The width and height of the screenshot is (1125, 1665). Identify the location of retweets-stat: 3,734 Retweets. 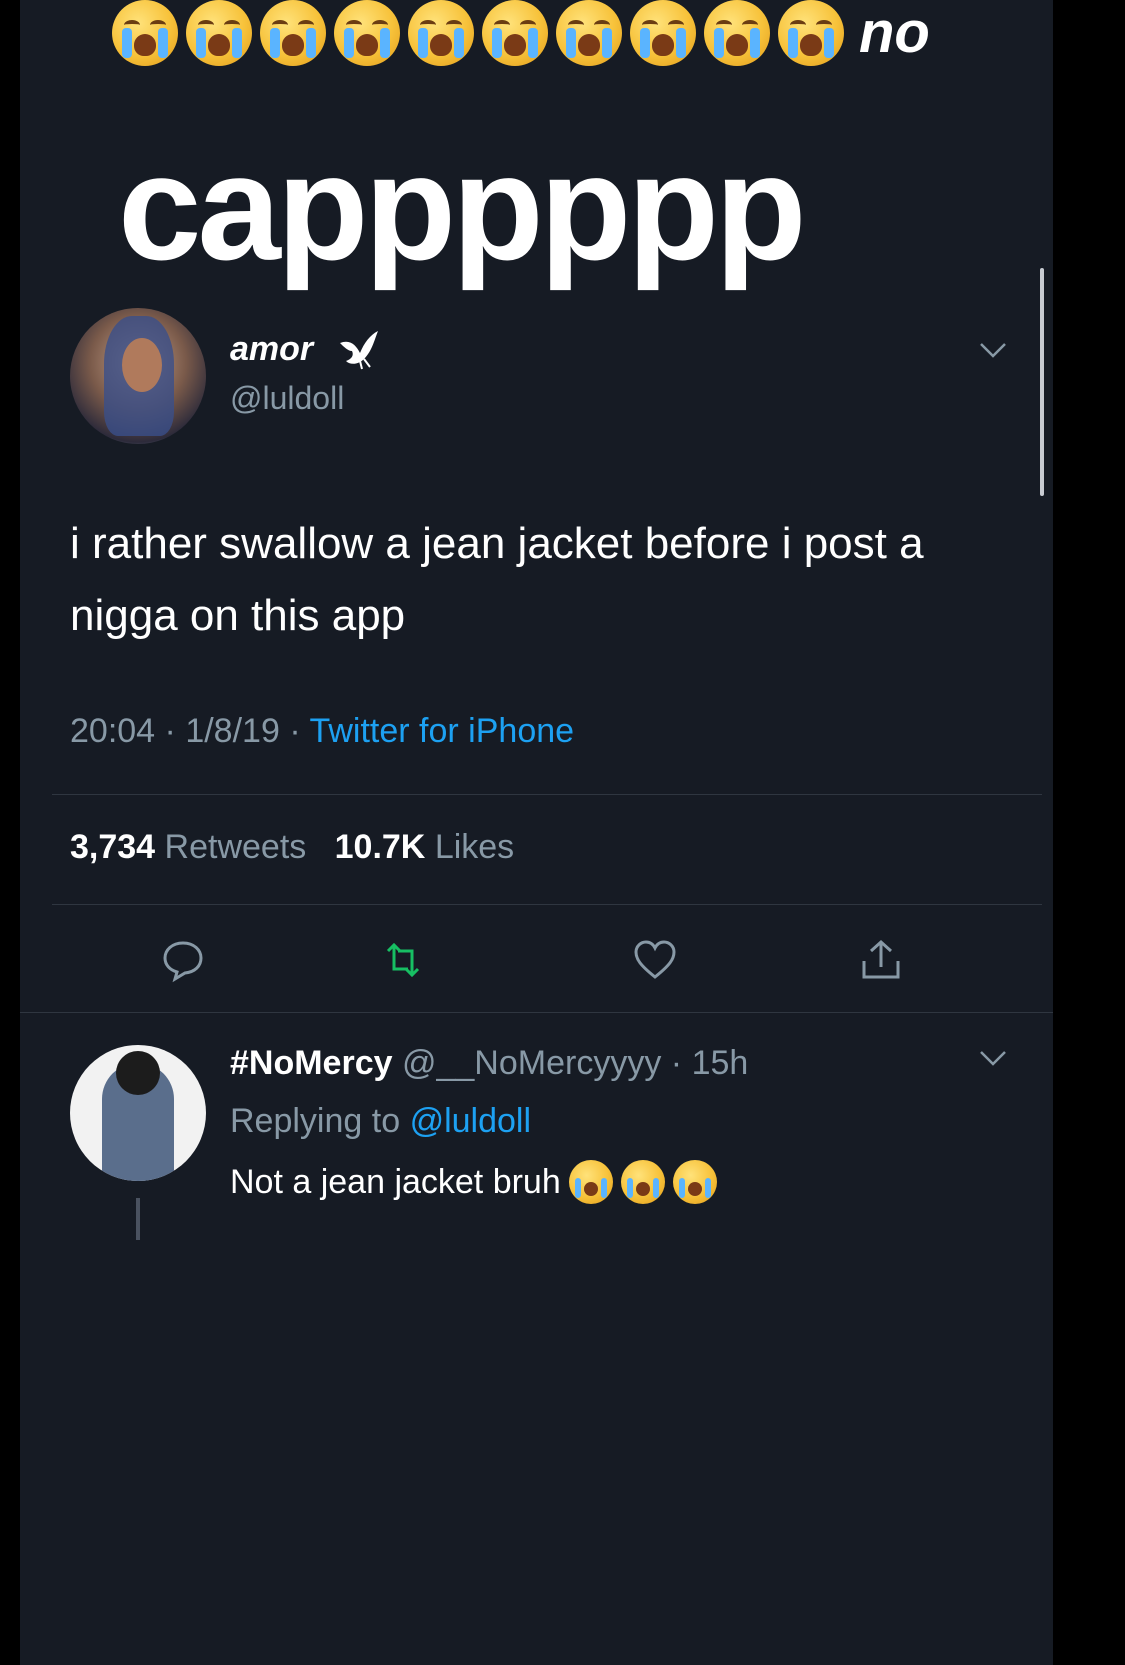
(188, 847).